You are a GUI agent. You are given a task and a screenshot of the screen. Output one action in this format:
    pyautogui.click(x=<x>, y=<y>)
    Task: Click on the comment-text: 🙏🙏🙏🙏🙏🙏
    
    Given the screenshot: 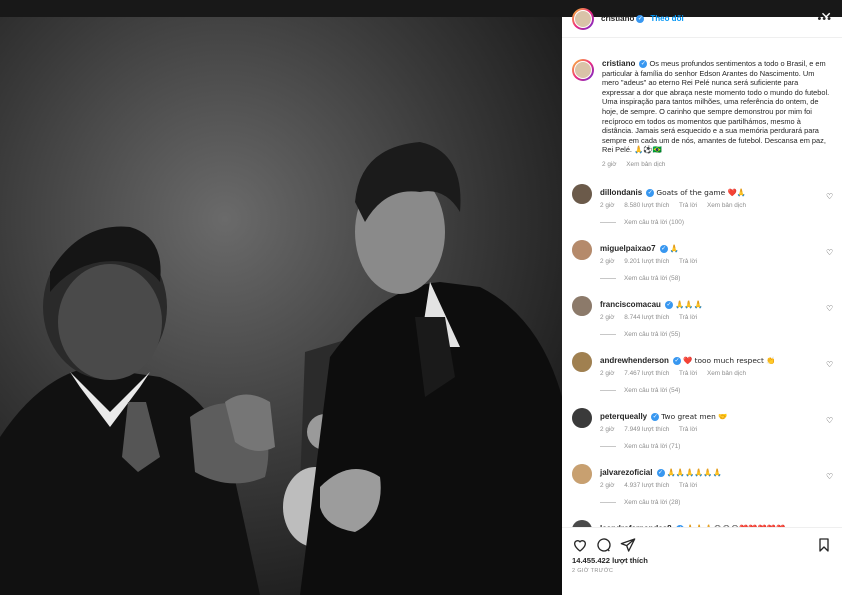 What is the action you would take?
    pyautogui.click(x=694, y=472)
    